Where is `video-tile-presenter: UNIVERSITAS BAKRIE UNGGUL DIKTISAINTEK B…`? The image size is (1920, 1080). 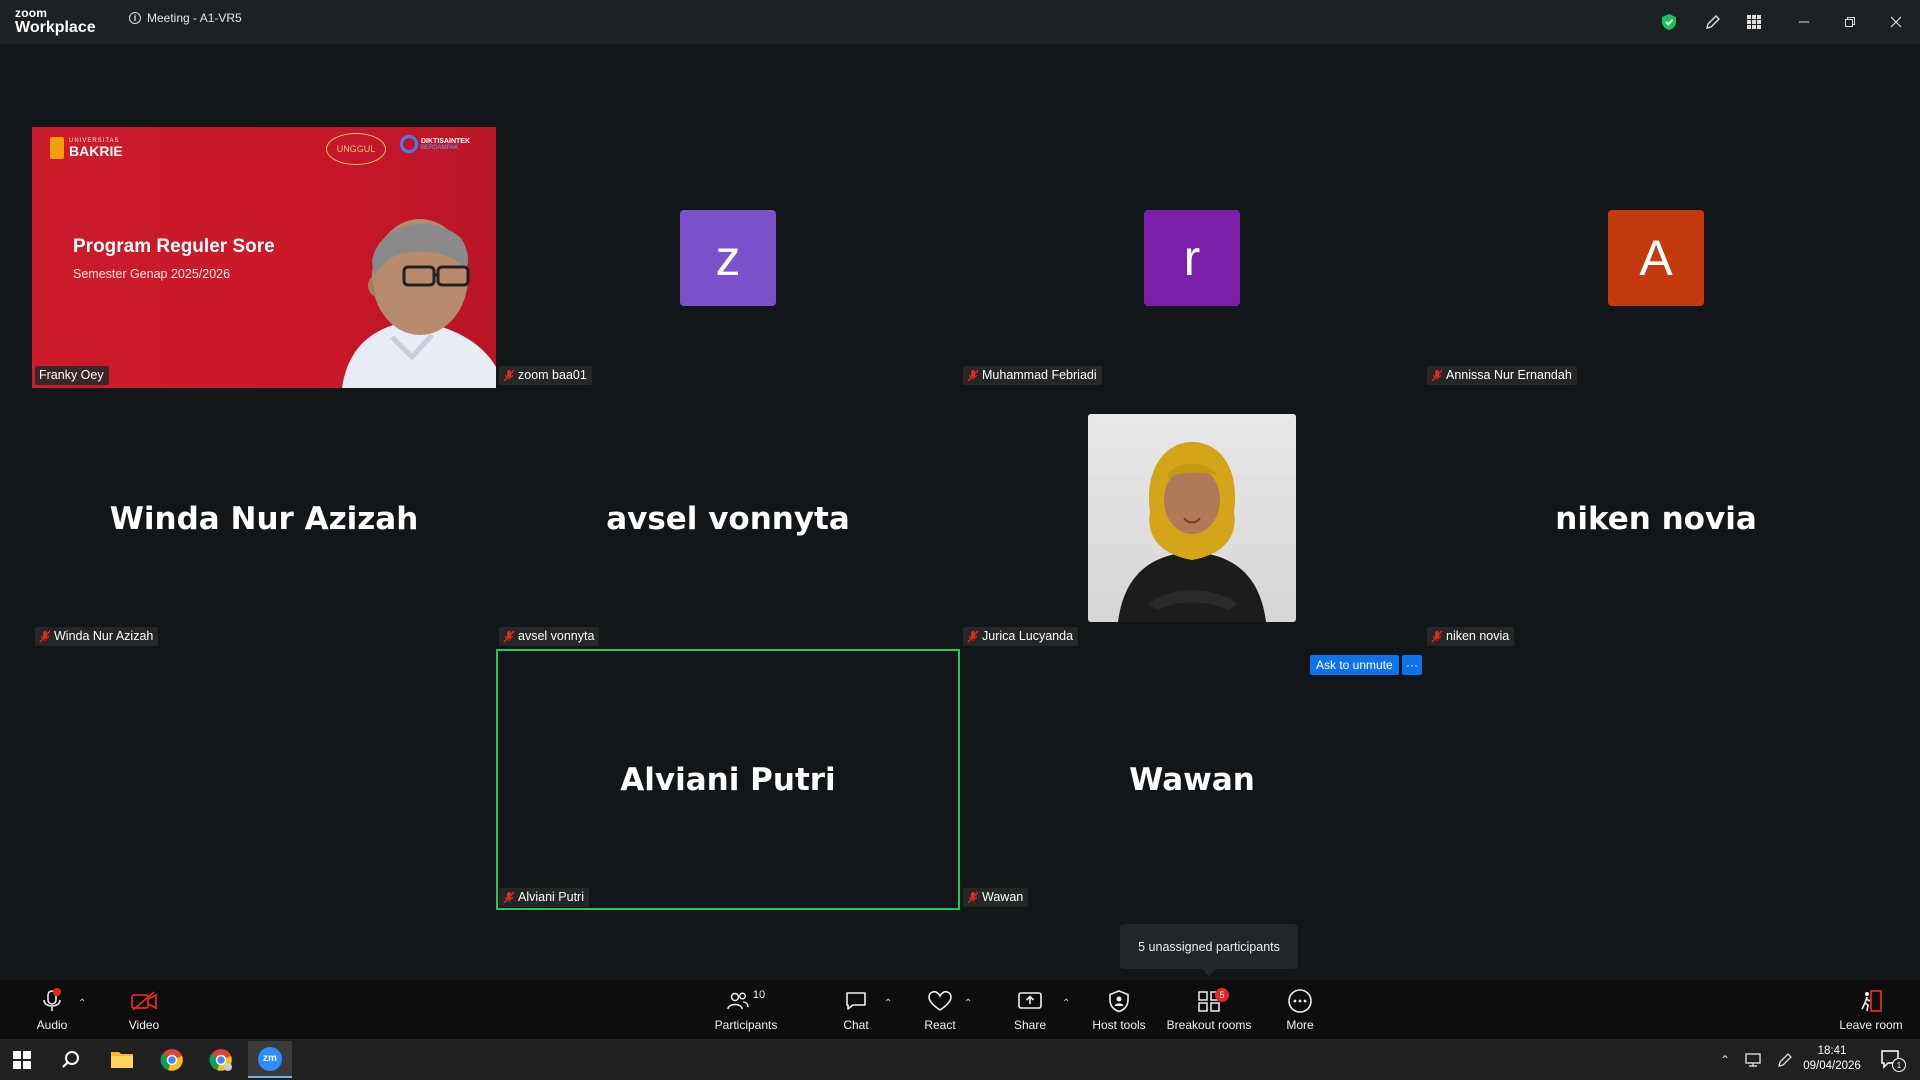
video-tile-presenter: UNIVERSITAS BAKRIE UNGGUL DIKTISAINTEK B… is located at coordinates (264, 257).